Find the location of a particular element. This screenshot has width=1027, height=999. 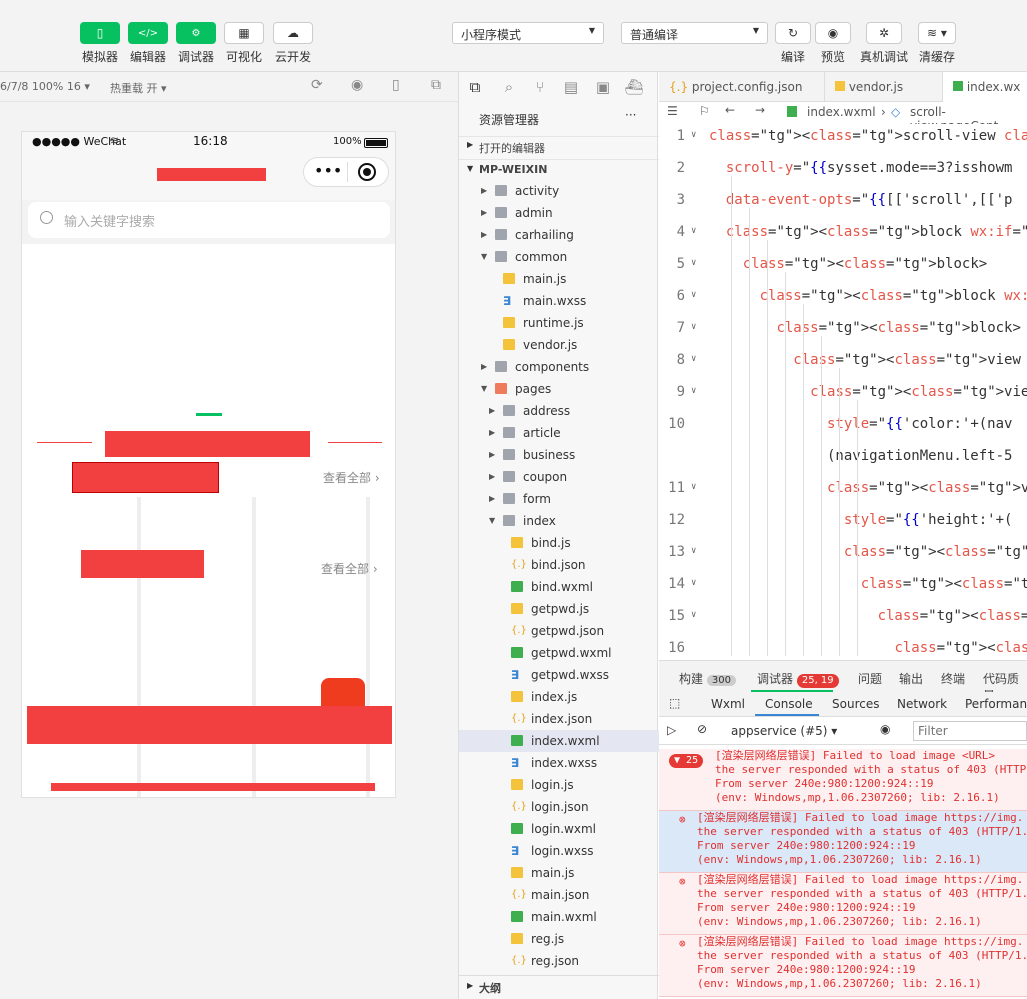

folder-item: ▼ index is located at coordinates (559, 521).